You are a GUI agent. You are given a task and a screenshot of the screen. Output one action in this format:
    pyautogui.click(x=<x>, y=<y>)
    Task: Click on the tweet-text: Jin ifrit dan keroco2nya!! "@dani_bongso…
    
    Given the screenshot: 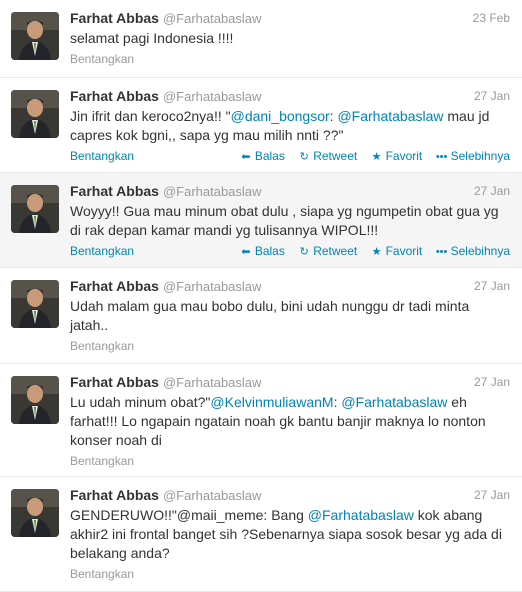 What is the action you would take?
    pyautogui.click(x=290, y=126)
    